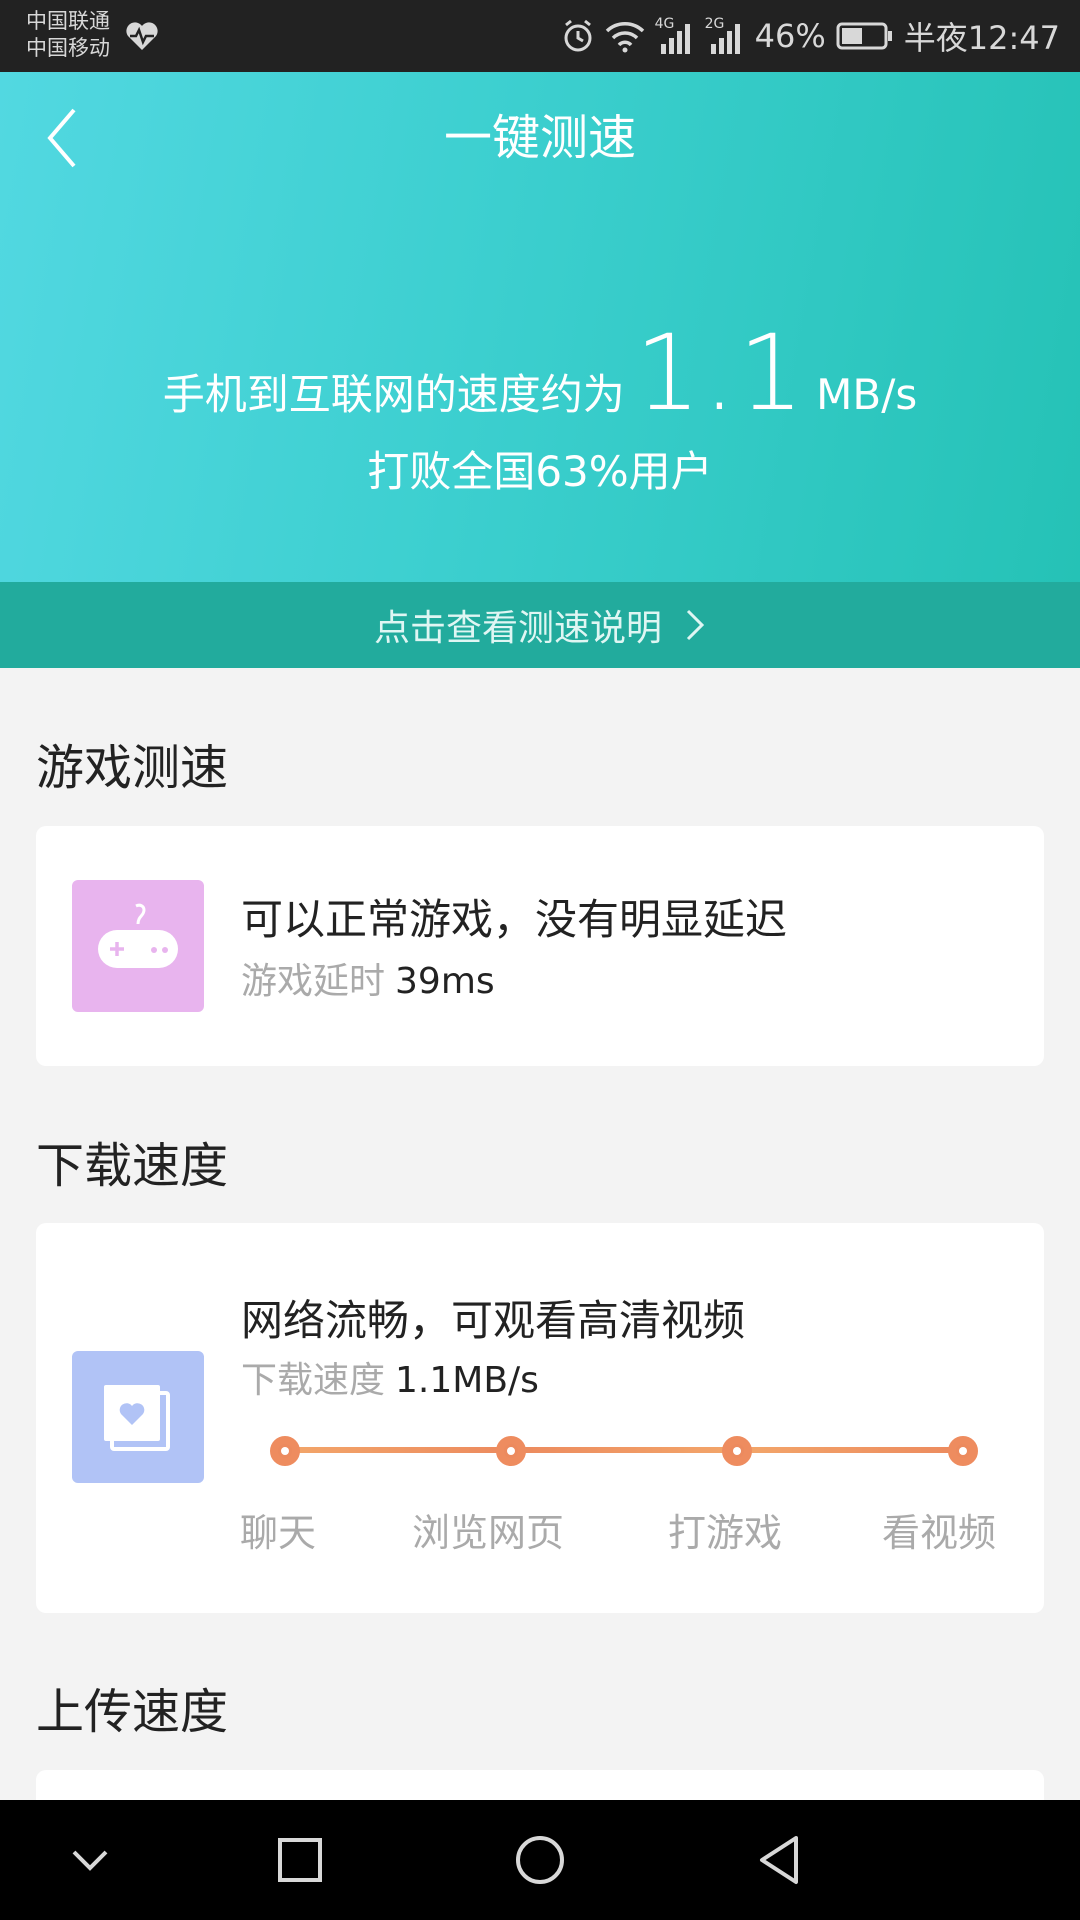 The height and width of the screenshot is (1920, 1080). I want to click on level-label-video: 看视频, so click(939, 1533).